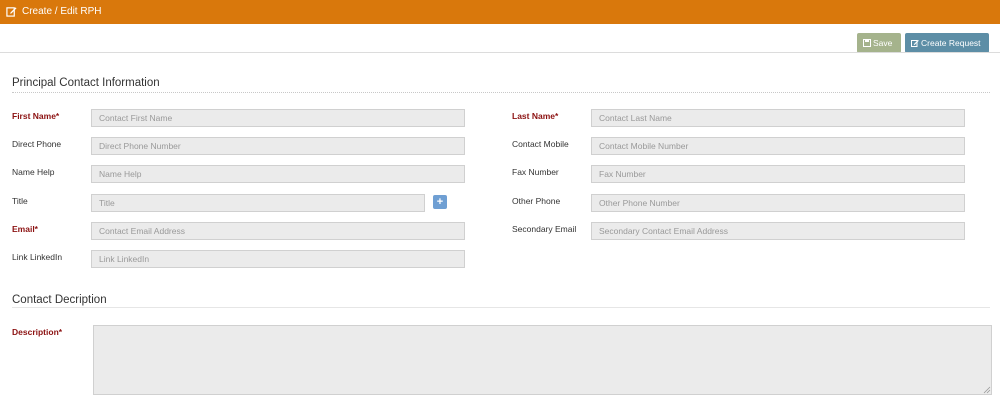  What do you see at coordinates (86, 83) in the screenshot?
I see `principal-contact-heading: Principal Contact Information` at bounding box center [86, 83].